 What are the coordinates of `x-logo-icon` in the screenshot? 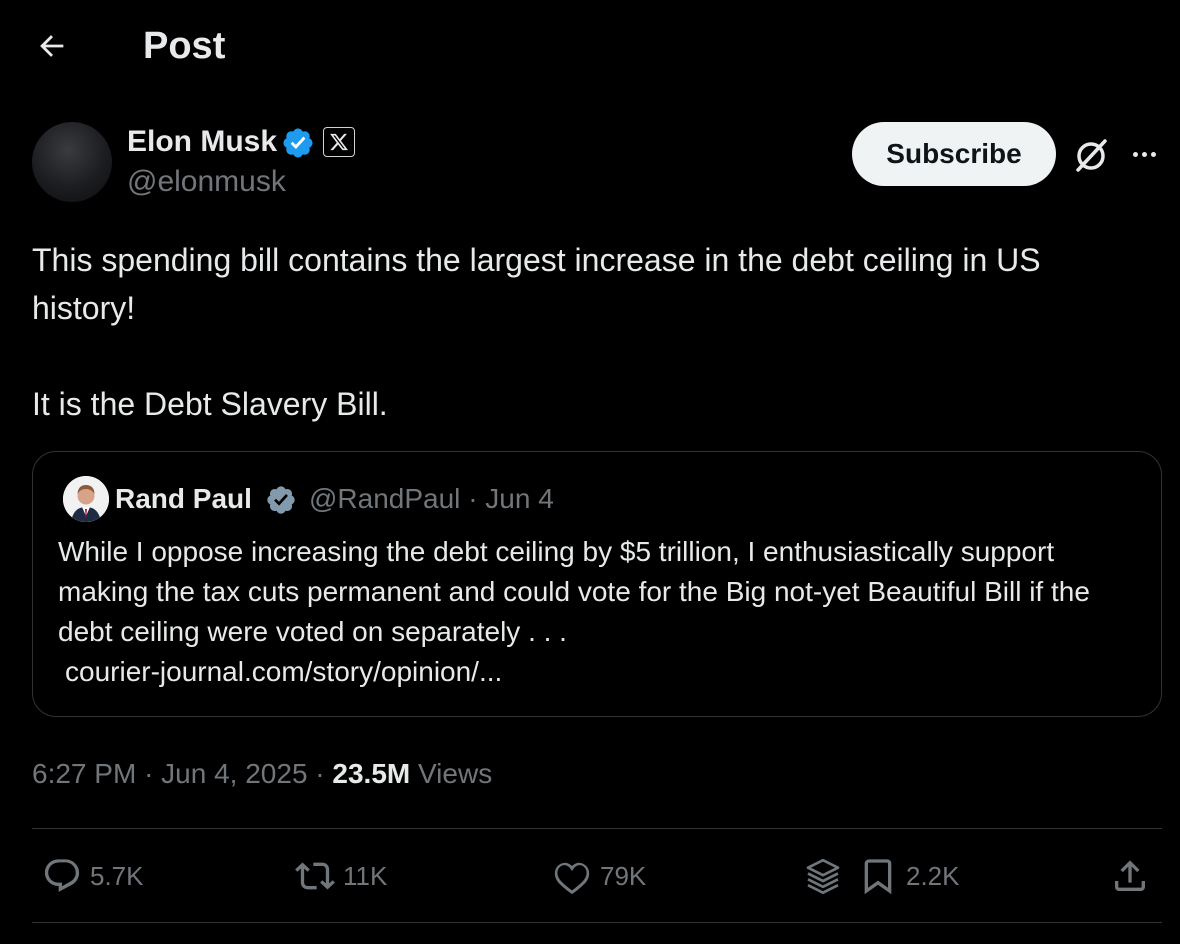 It's located at (339, 142).